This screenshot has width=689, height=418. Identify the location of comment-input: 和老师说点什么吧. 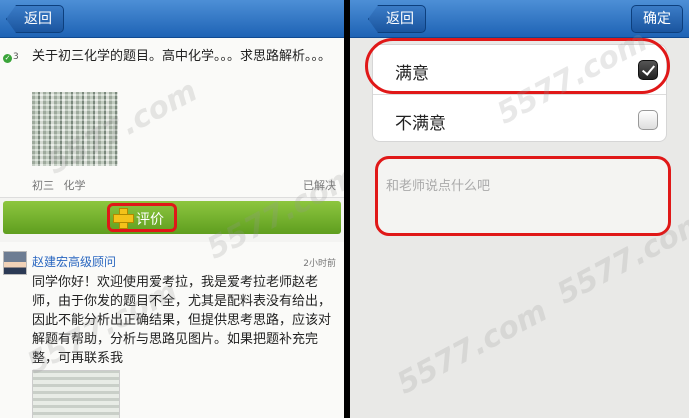
(523, 196).